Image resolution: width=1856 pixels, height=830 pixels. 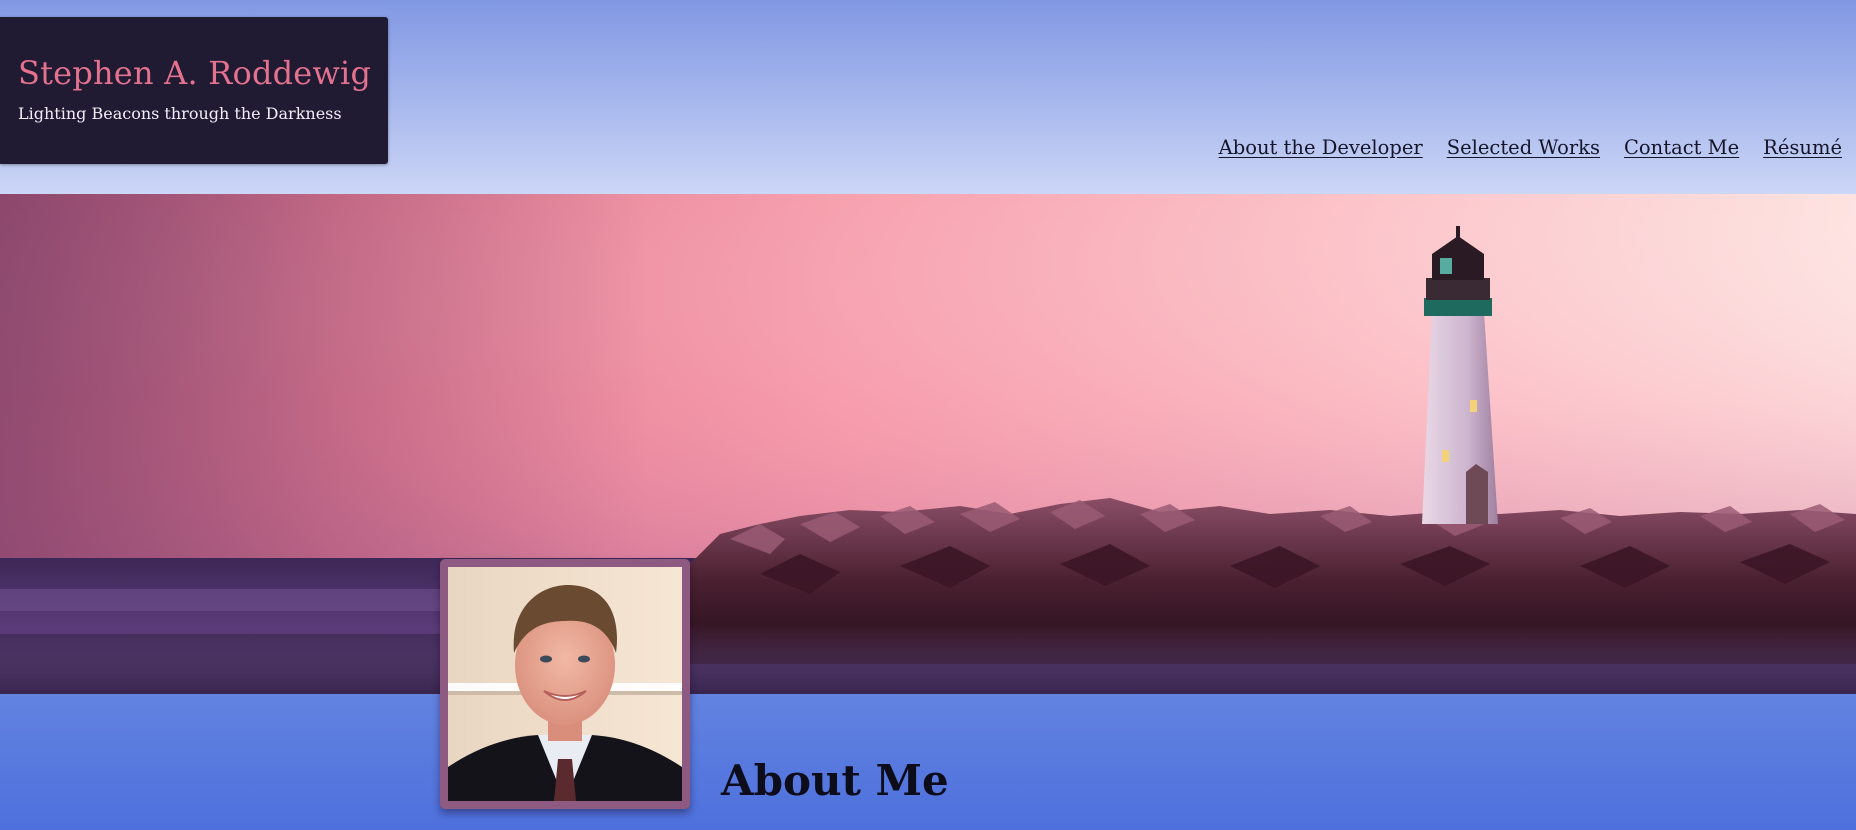 I want to click on about-me-heading: About Me, so click(x=835, y=780).